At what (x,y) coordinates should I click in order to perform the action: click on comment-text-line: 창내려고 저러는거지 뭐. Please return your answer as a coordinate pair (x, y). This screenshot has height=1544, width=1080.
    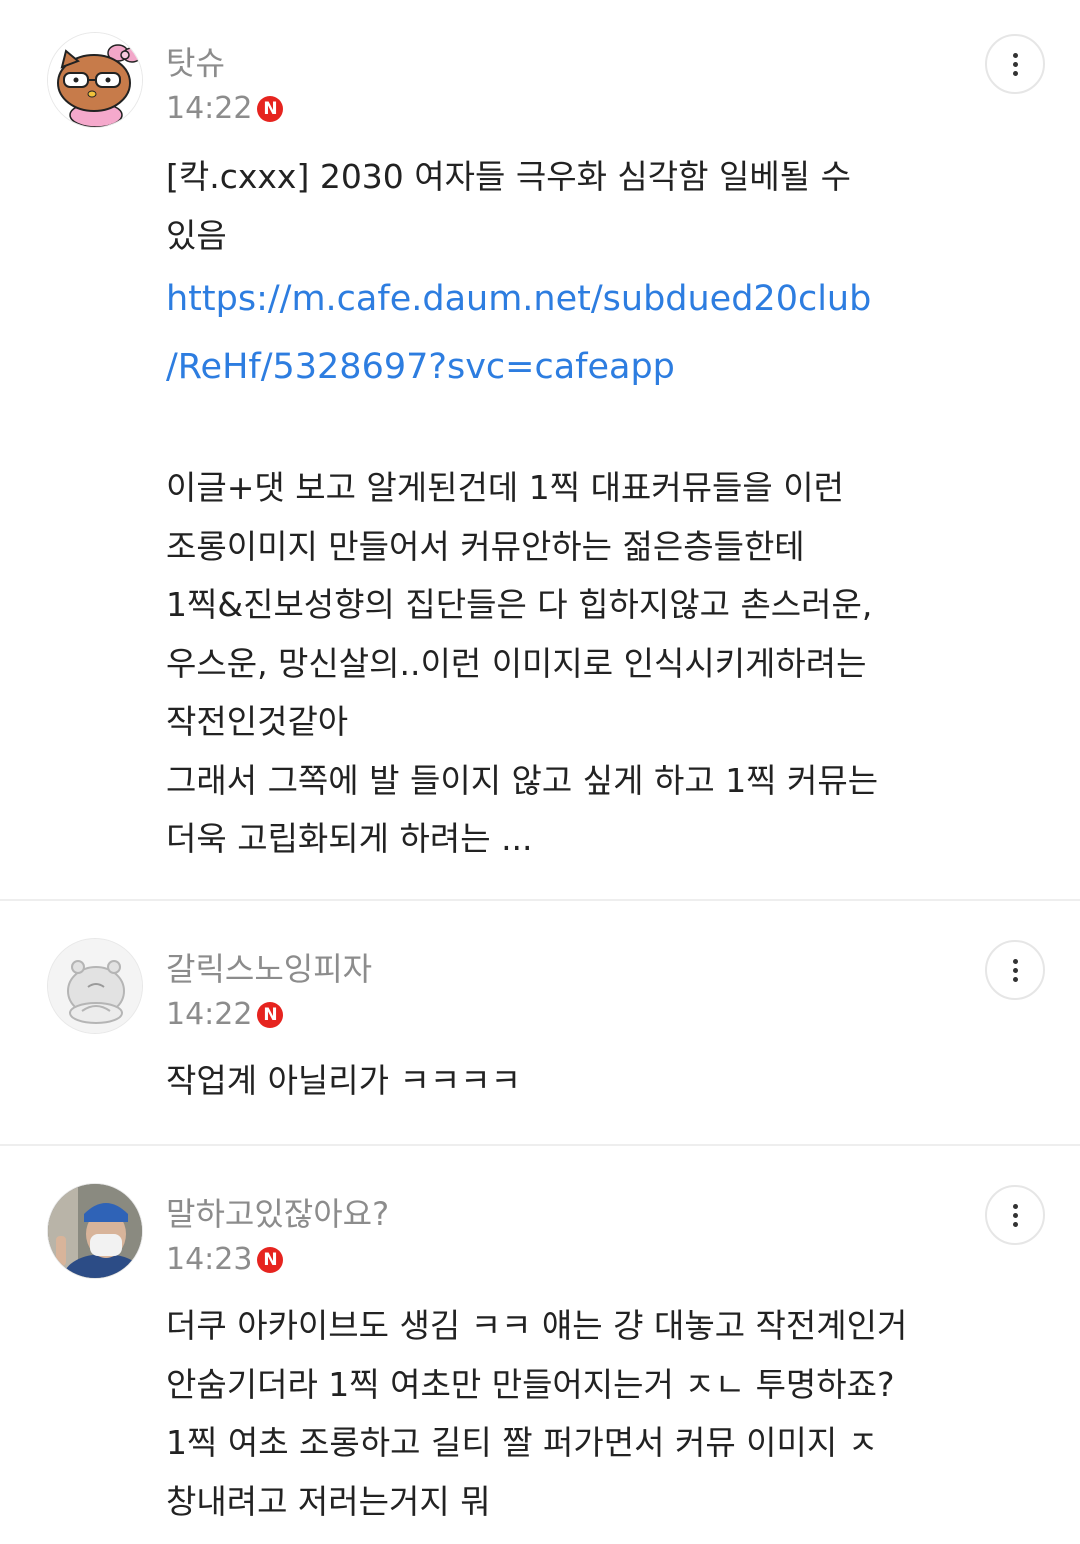
    Looking at the image, I should click on (328, 1501).